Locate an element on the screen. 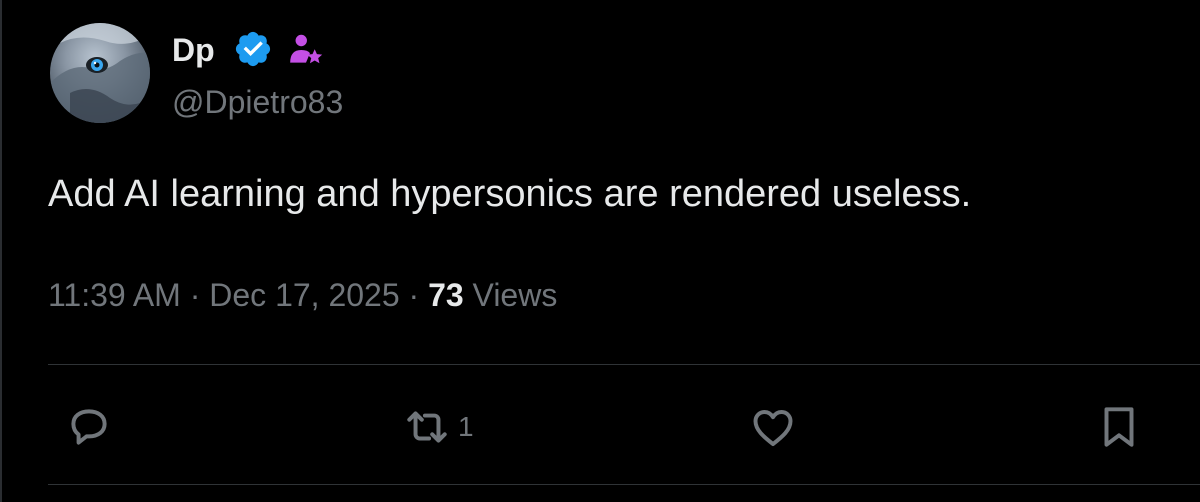 The width and height of the screenshot is (1200, 502). post-time: 11:39 AM is located at coordinates (114, 295).